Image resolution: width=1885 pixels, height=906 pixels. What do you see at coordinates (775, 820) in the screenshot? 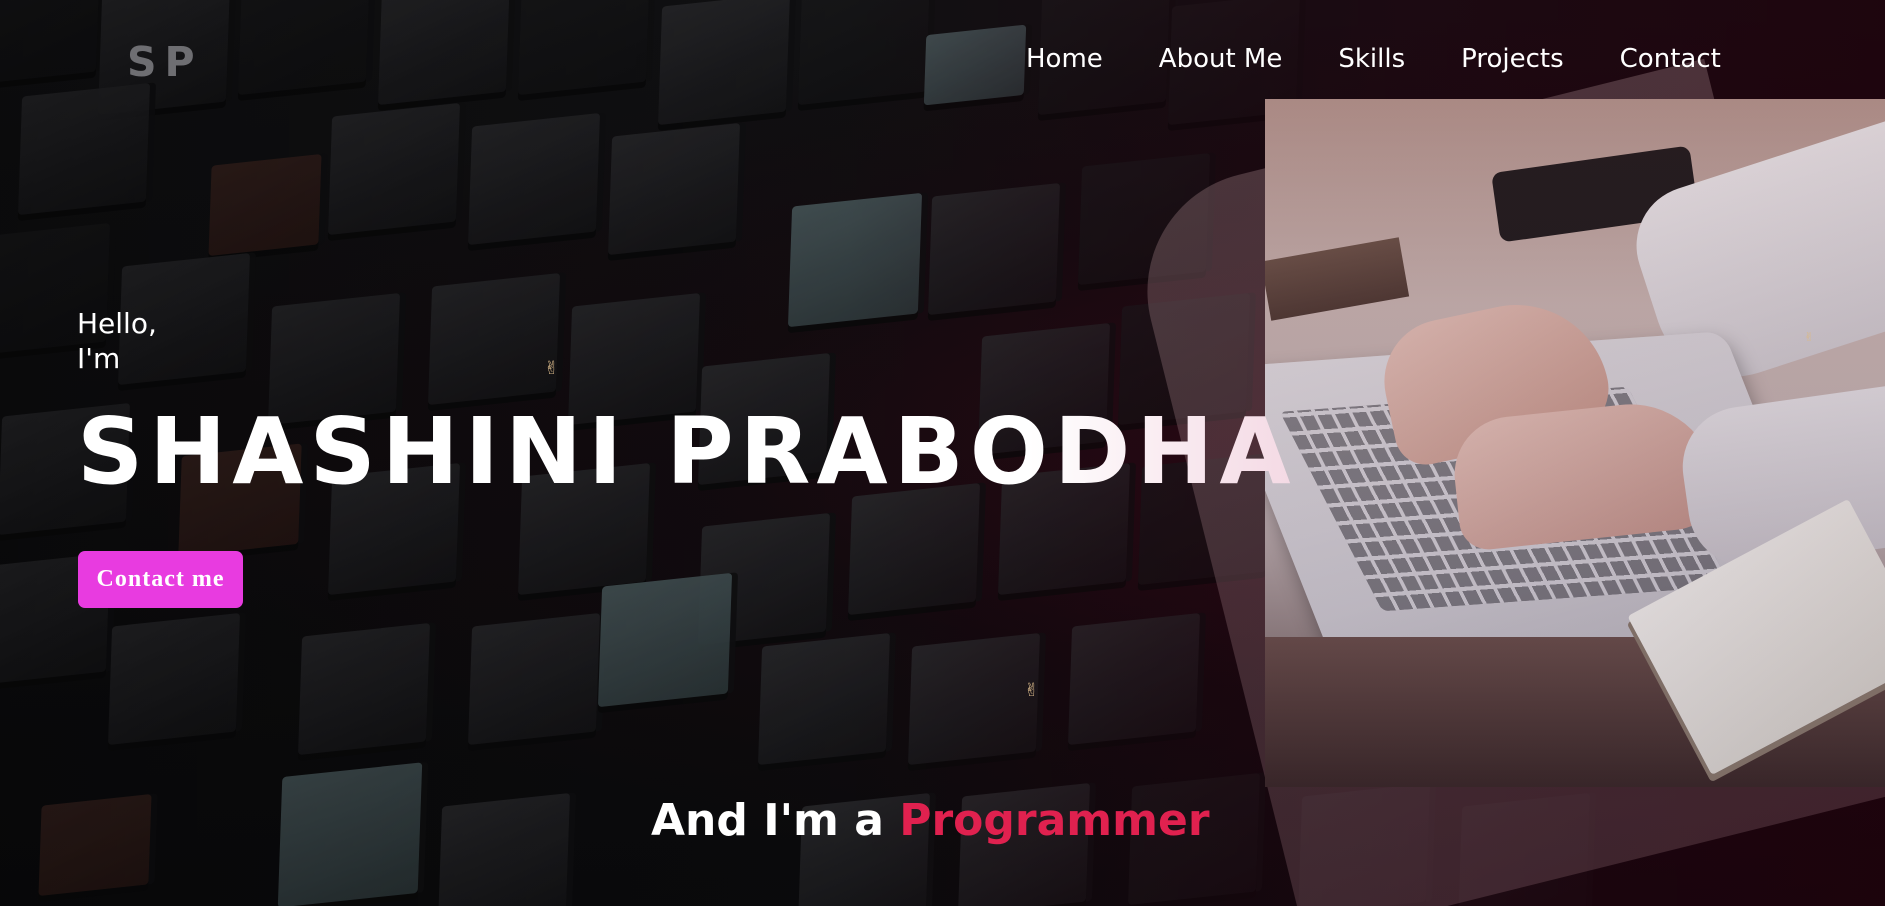
I see `tagline-prefix: And I'm a` at bounding box center [775, 820].